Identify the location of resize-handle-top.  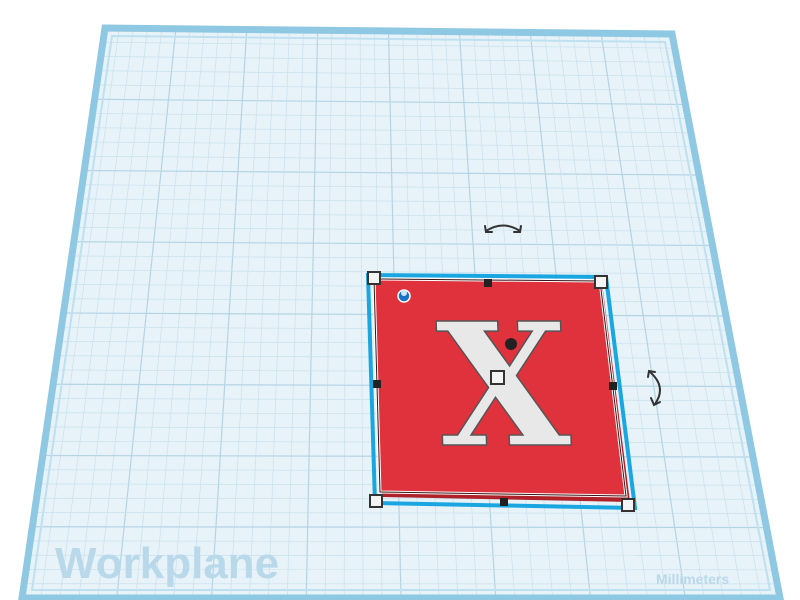
(488, 283).